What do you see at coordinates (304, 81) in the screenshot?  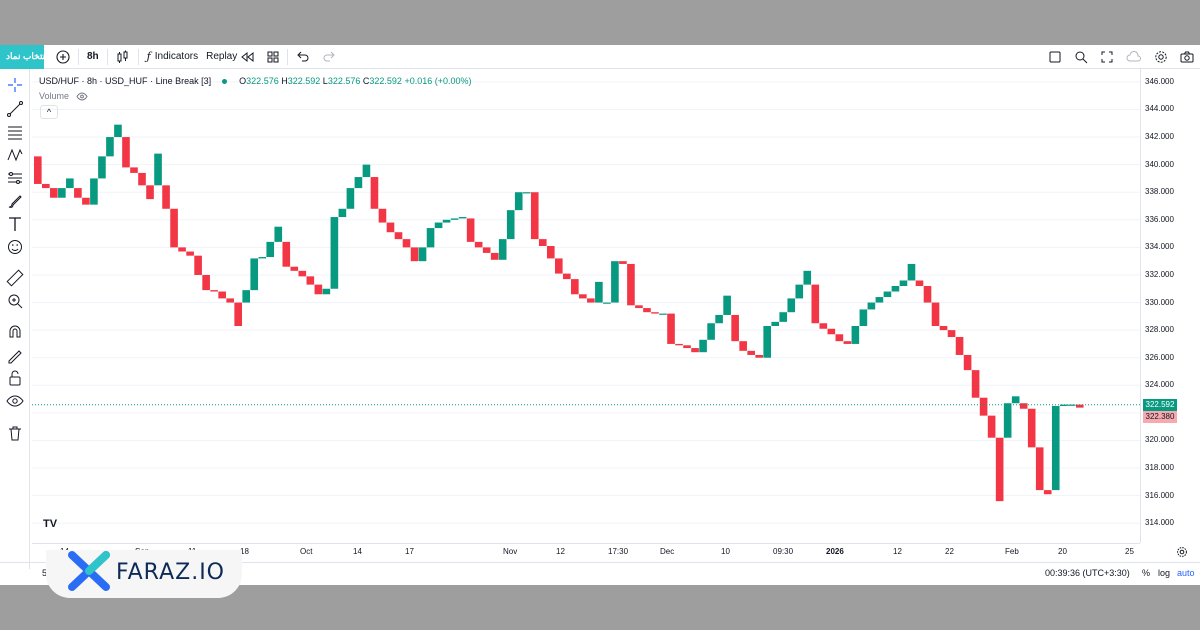 I see `high-value: 322.592` at bounding box center [304, 81].